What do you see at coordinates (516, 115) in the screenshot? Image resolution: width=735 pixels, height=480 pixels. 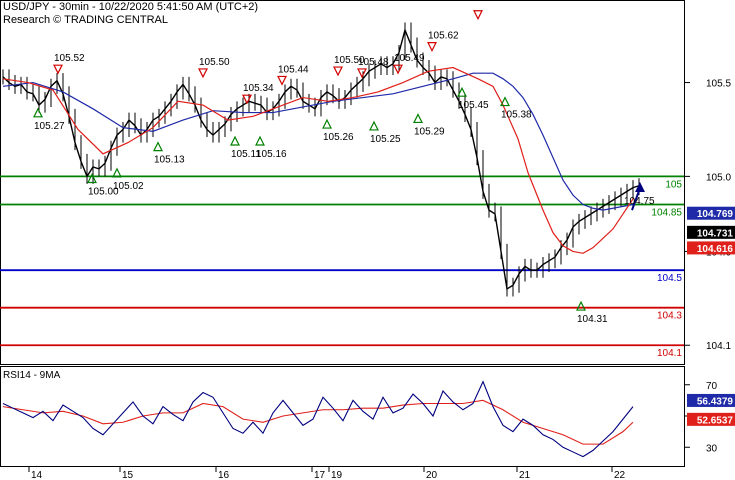 I see `marker-low-label-19: 105.38` at bounding box center [516, 115].